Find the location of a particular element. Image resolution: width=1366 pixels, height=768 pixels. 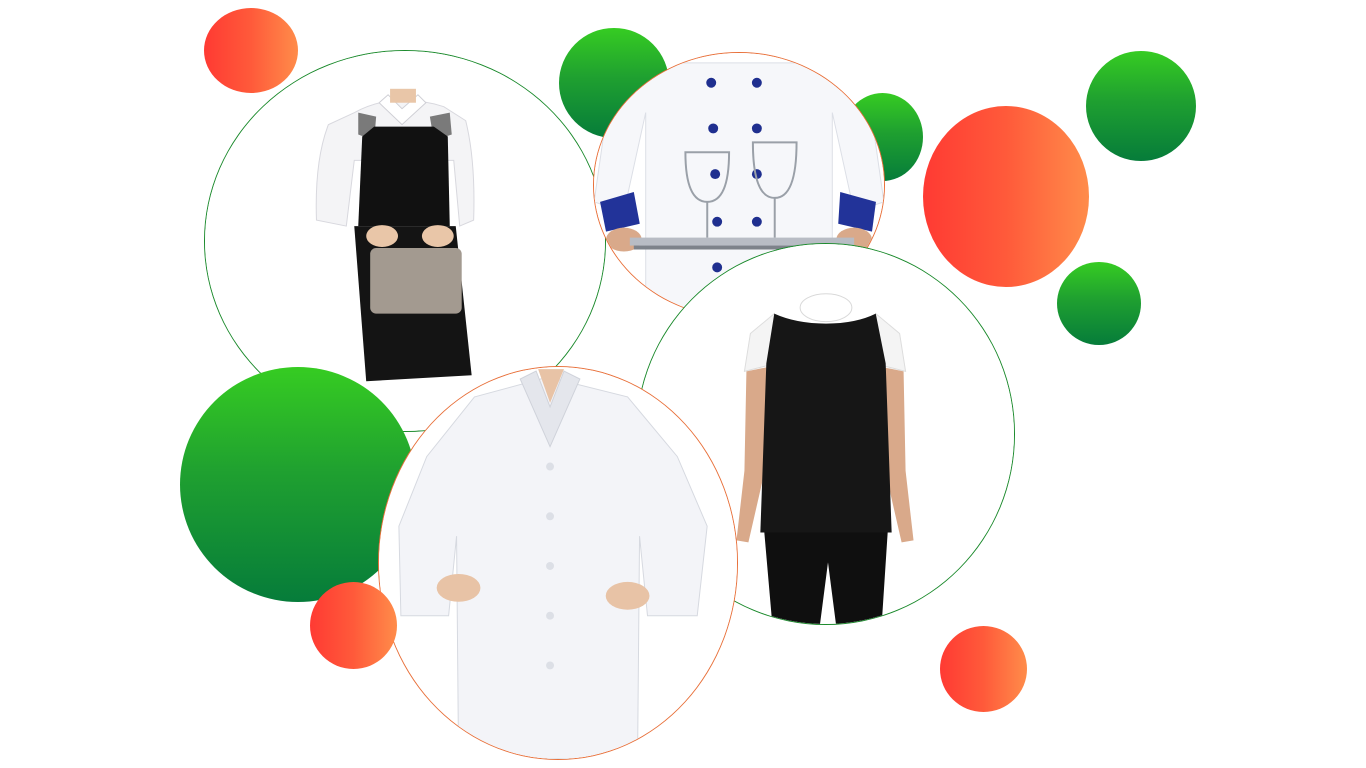

orange-bubble-bottom-left is located at coordinates (353, 625).